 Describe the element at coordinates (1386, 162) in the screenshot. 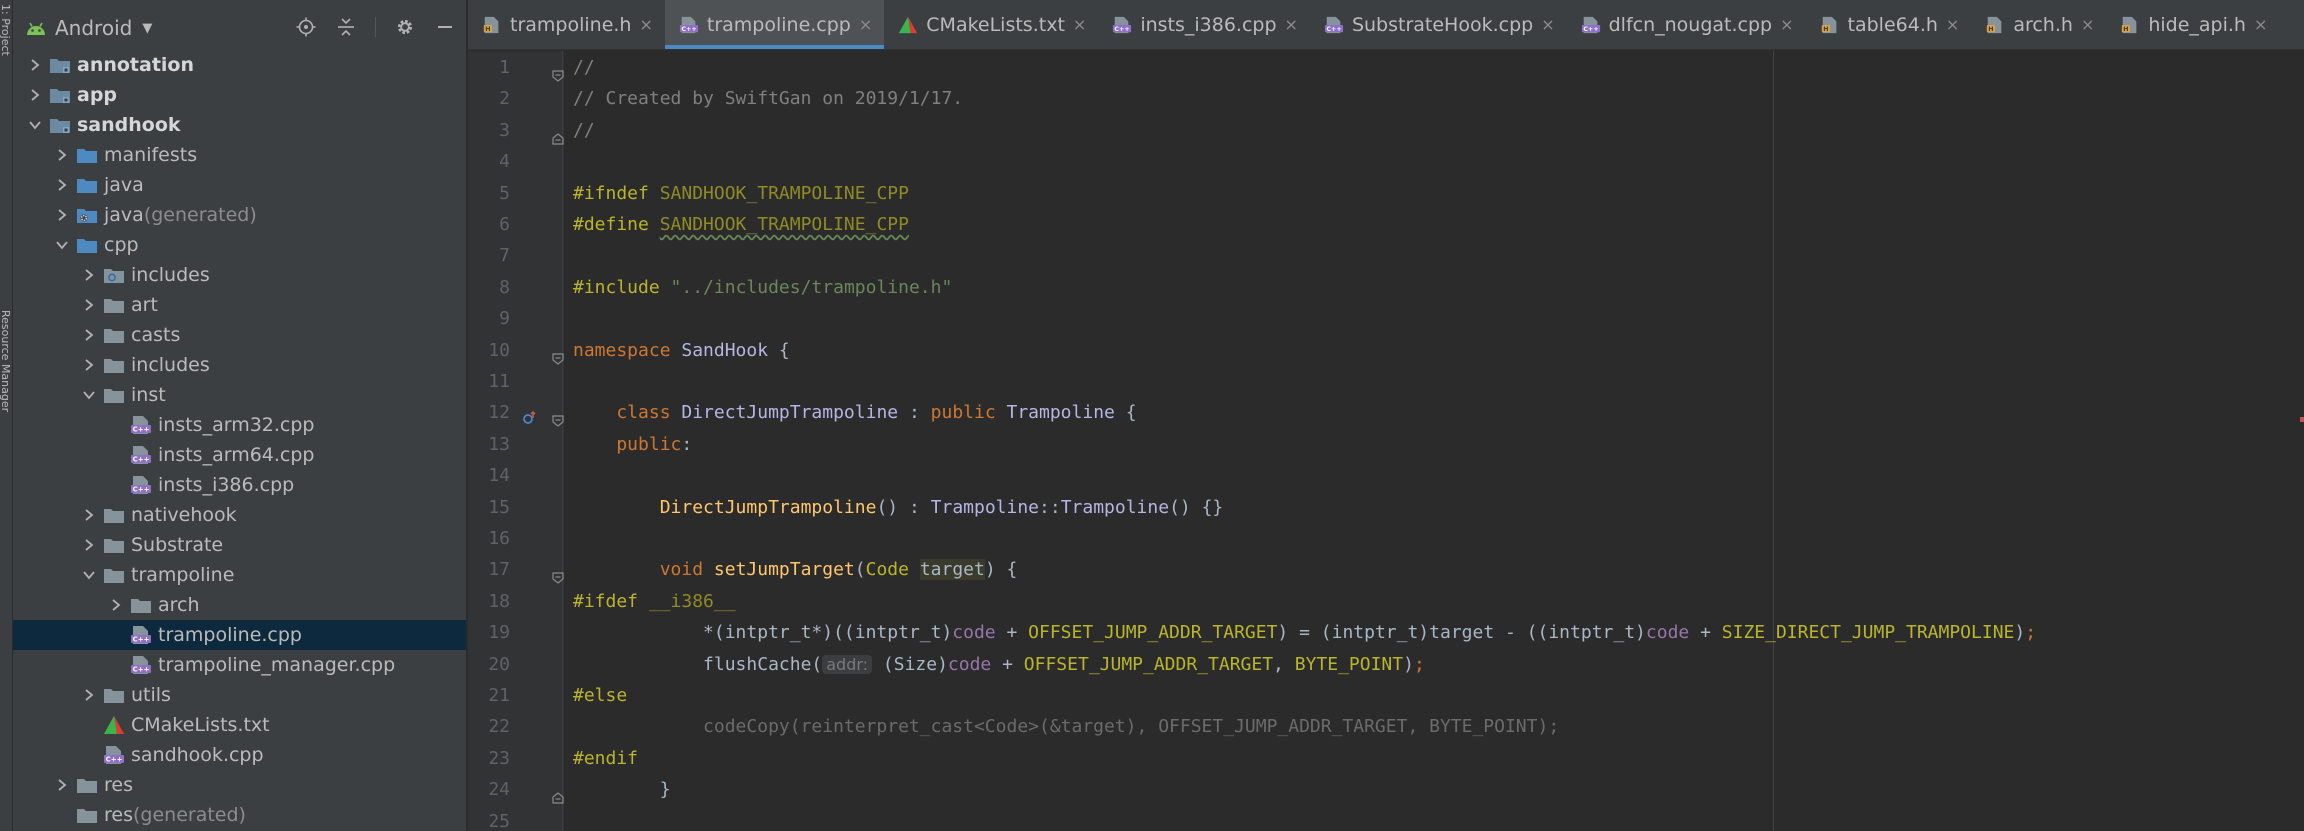

I see `code-line: 4` at that location.